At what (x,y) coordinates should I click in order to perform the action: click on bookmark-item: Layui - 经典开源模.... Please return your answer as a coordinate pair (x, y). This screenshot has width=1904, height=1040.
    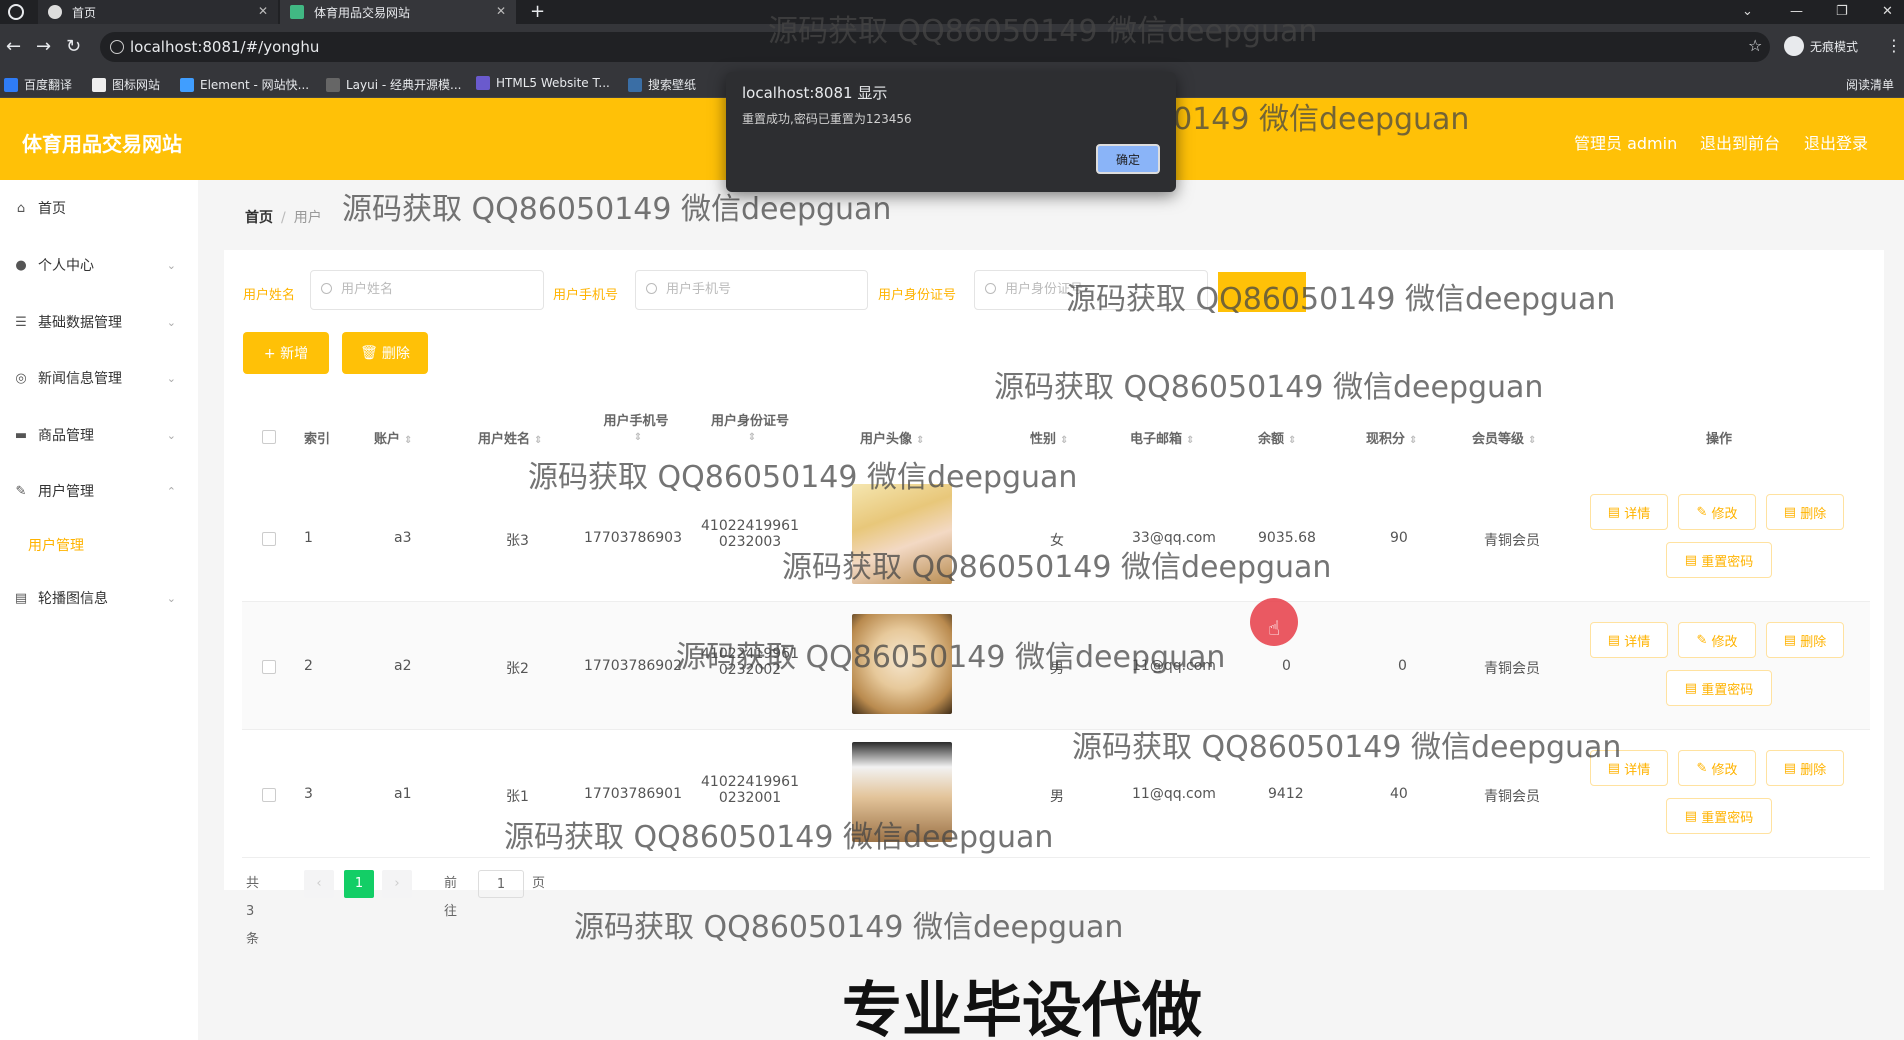
    Looking at the image, I should click on (393, 84).